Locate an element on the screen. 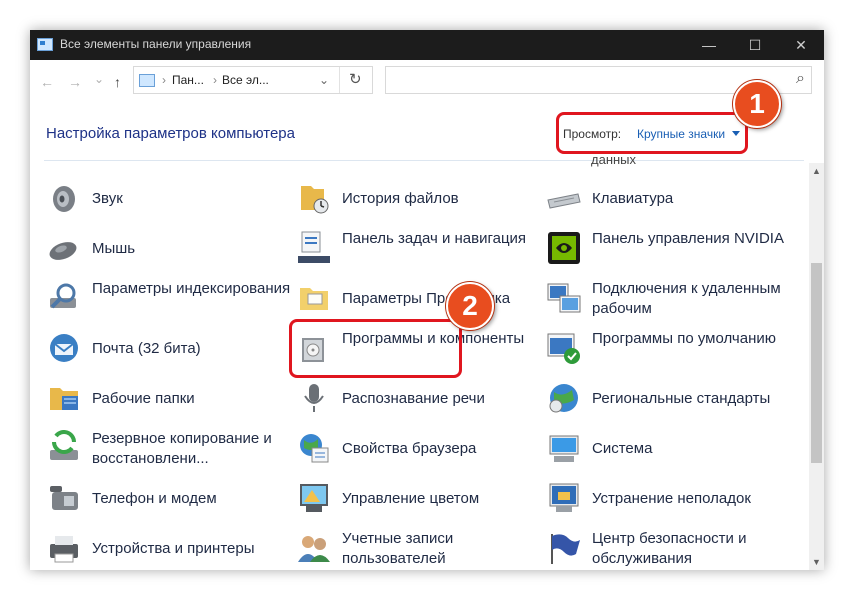 The width and height of the screenshot is (855, 601). item-label: Подключения к удаленным рабочим is located at coordinates (686, 298).